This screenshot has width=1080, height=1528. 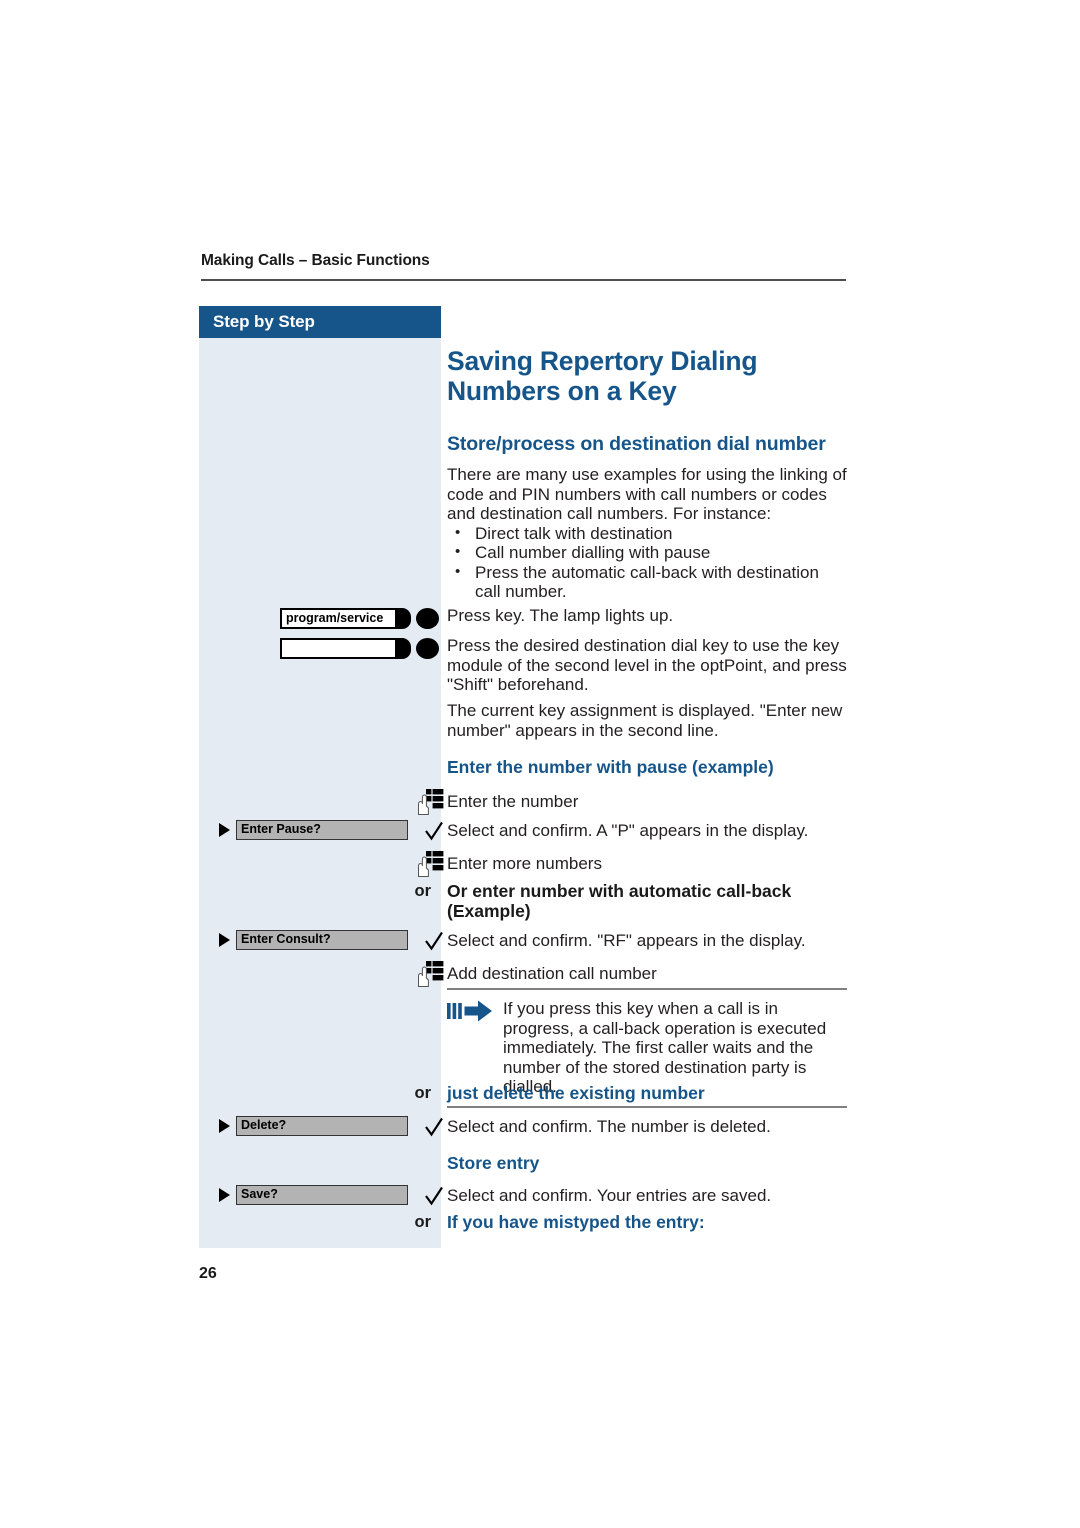 What do you see at coordinates (471, 1011) in the screenshot?
I see `note-arrow-icon` at bounding box center [471, 1011].